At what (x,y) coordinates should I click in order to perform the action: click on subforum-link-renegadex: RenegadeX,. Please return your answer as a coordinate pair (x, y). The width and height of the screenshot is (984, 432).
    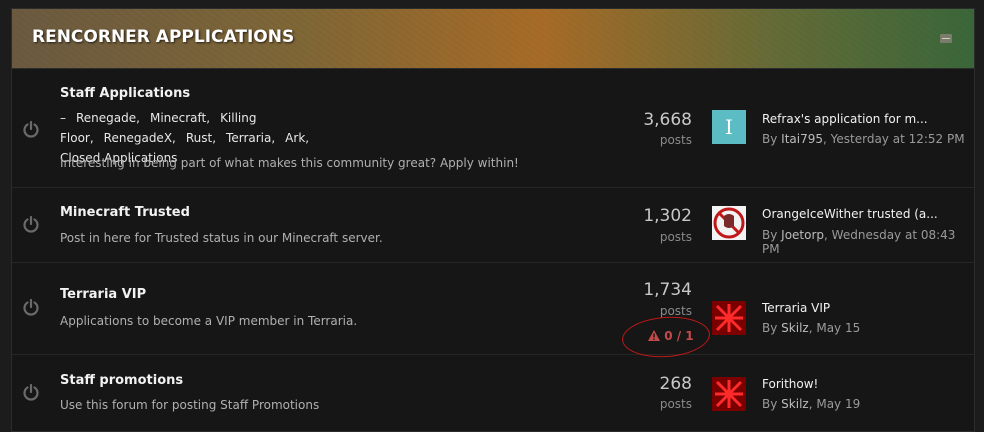
    Looking at the image, I should click on (140, 138).